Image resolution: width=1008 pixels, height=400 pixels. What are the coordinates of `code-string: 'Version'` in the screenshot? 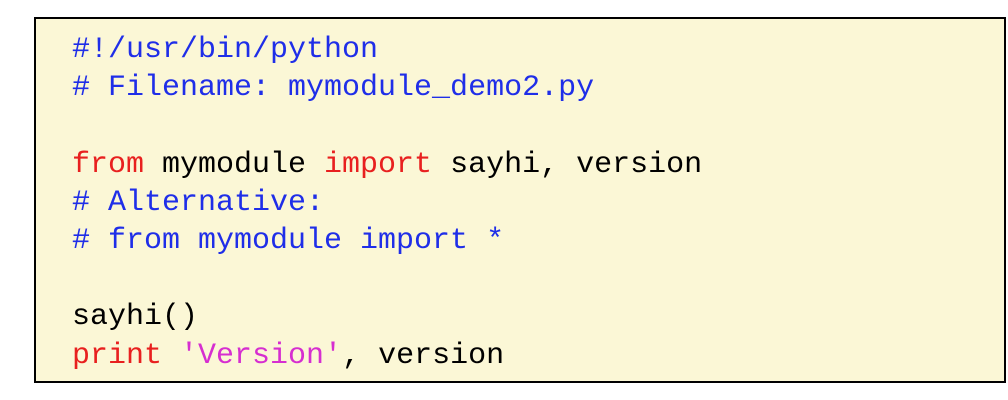 It's located at (261, 355).